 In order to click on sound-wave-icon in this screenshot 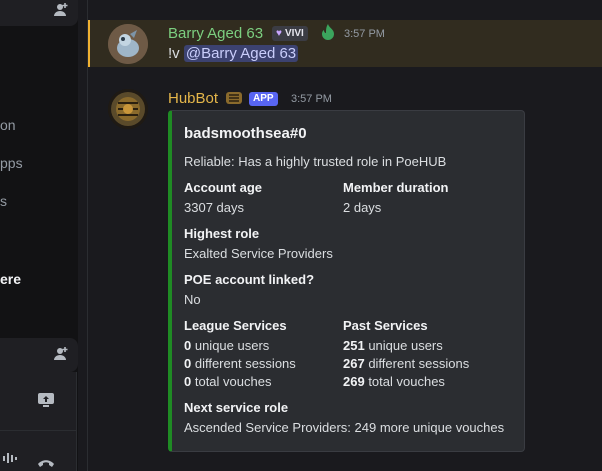, I will do `click(10, 459)`.